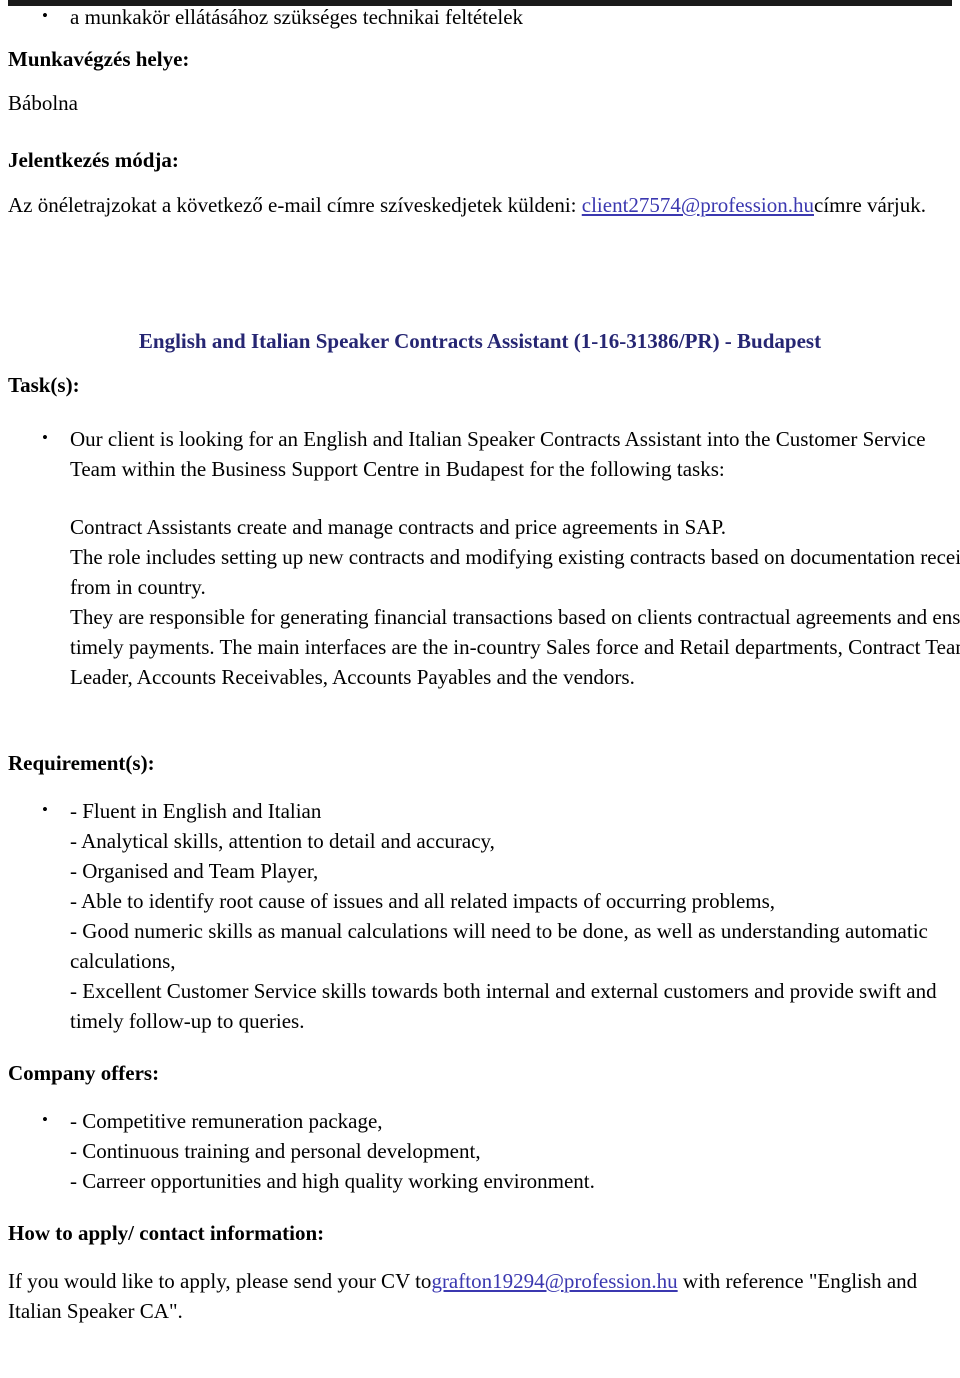 This screenshot has width=960, height=1378. What do you see at coordinates (870, 205) in the screenshot?
I see `apply-mode-text-after: címre várjuk.` at bounding box center [870, 205].